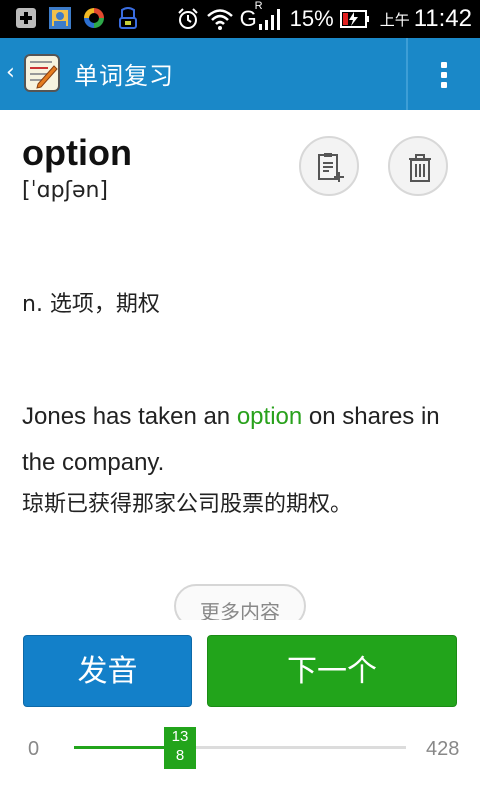 The width and height of the screenshot is (480, 800). I want to click on overflow-menu-button, so click(444, 74).